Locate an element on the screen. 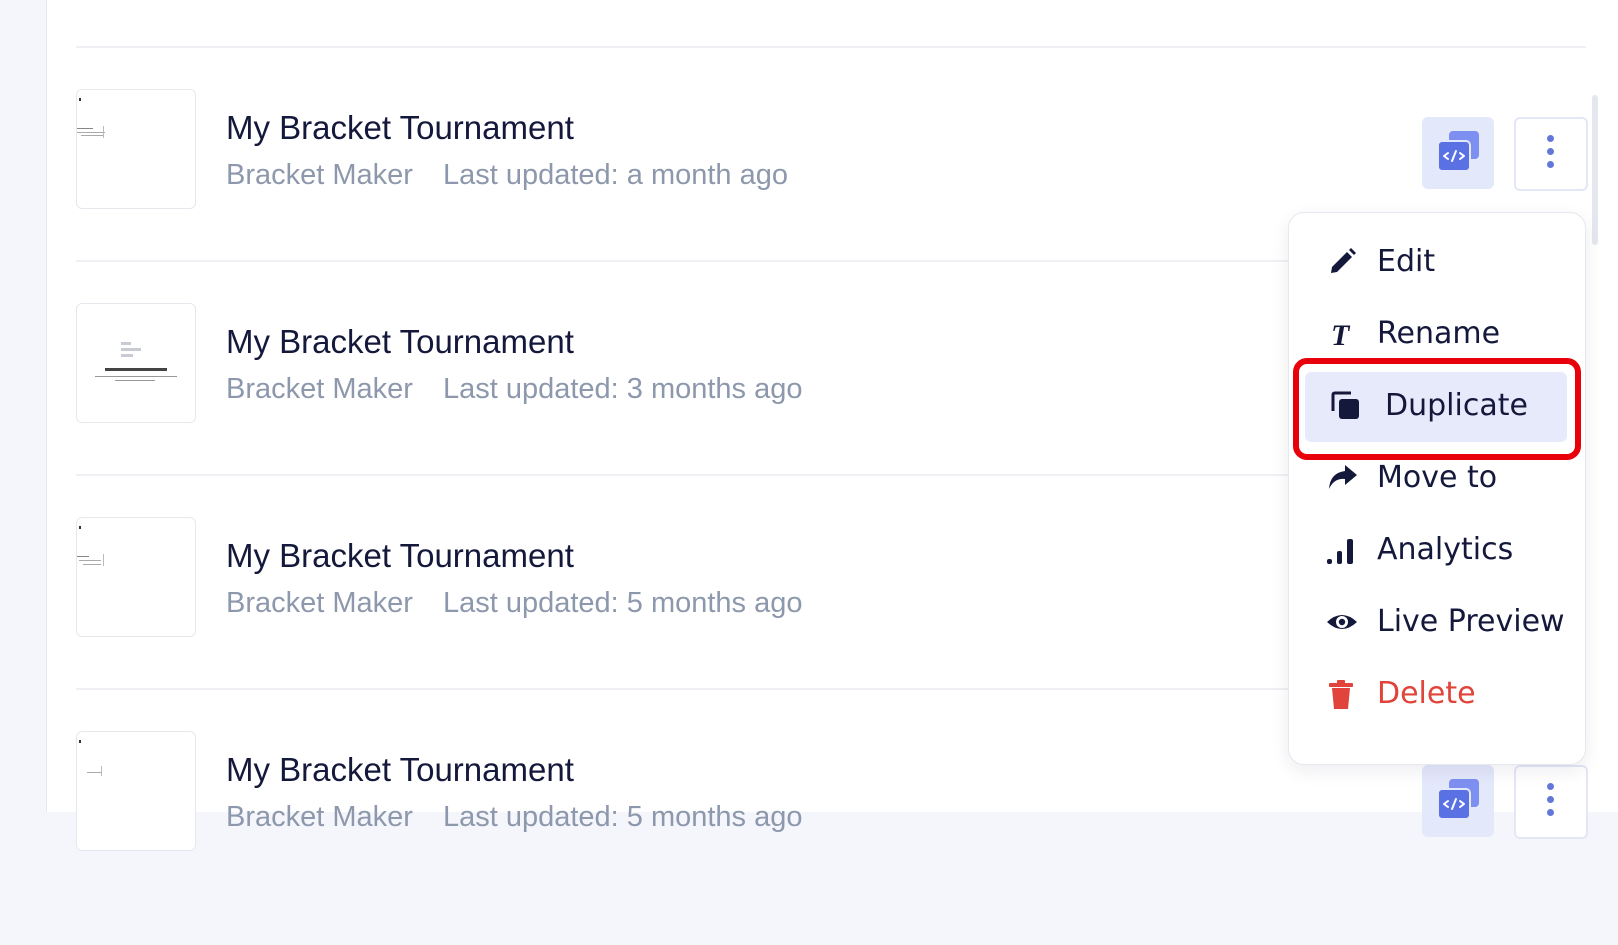 This screenshot has height=945, width=1618. menu-item-duplicate: Duplicate is located at coordinates (1437, 409).